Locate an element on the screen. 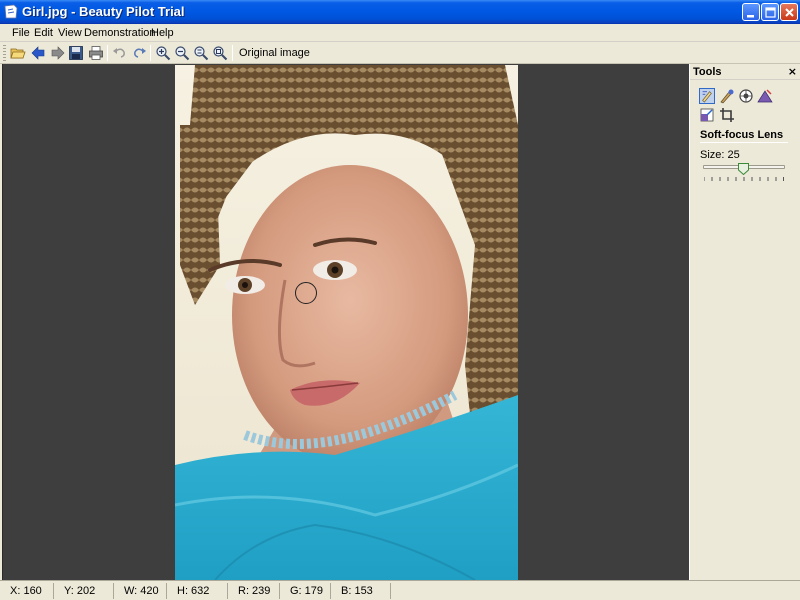 This screenshot has height=600, width=800. status-r-cell: R: 239 is located at coordinates (254, 591).